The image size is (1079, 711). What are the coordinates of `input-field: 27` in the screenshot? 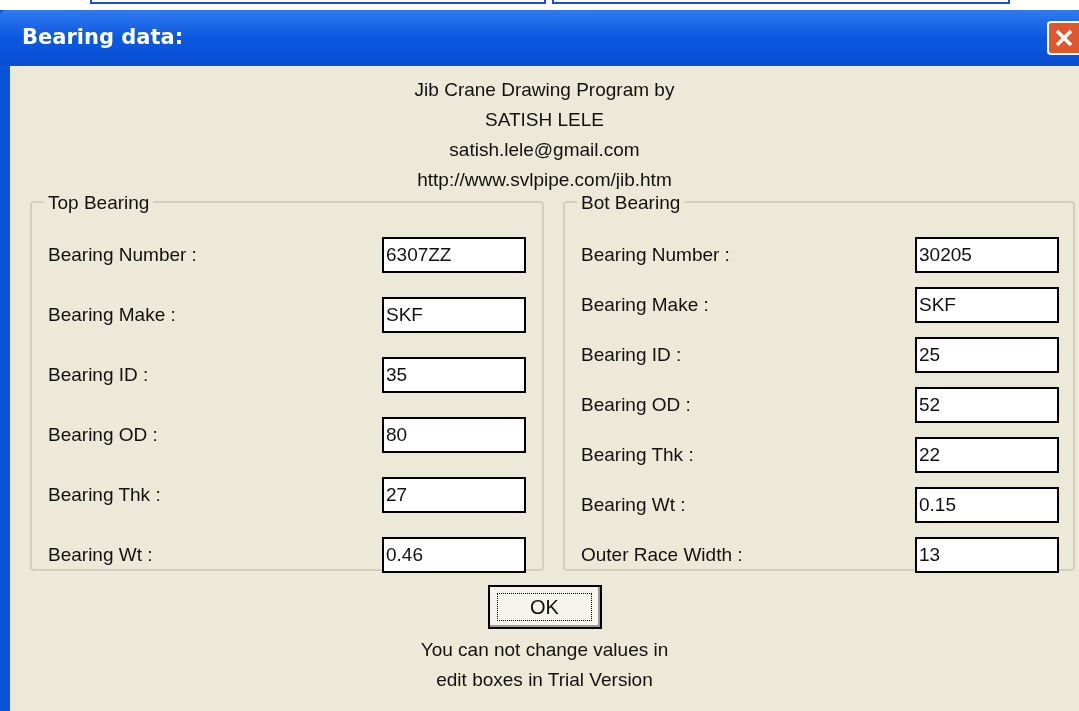 It's located at (454, 495).